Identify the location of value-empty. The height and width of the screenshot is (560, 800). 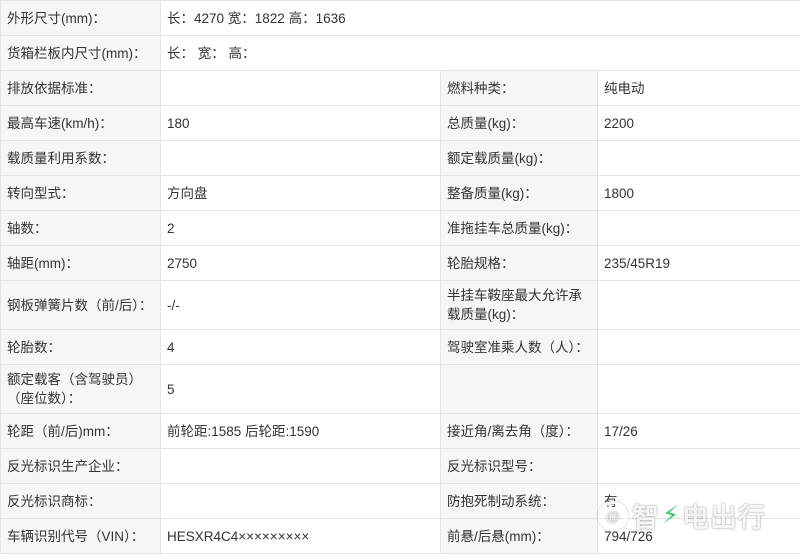
(698, 389).